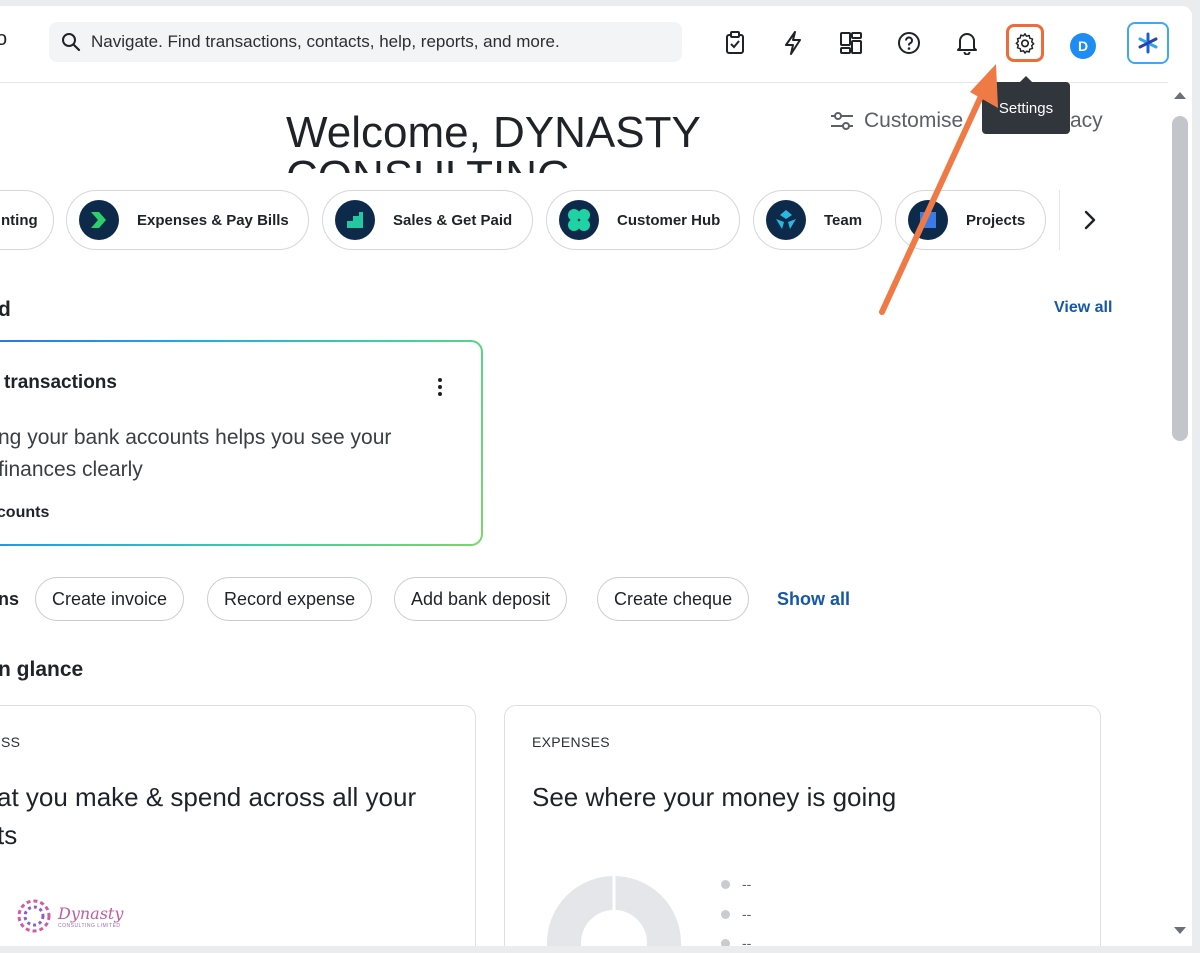 This screenshot has height=953, width=1200. Describe the element at coordinates (786, 220) in the screenshot. I see `team-icon` at that location.